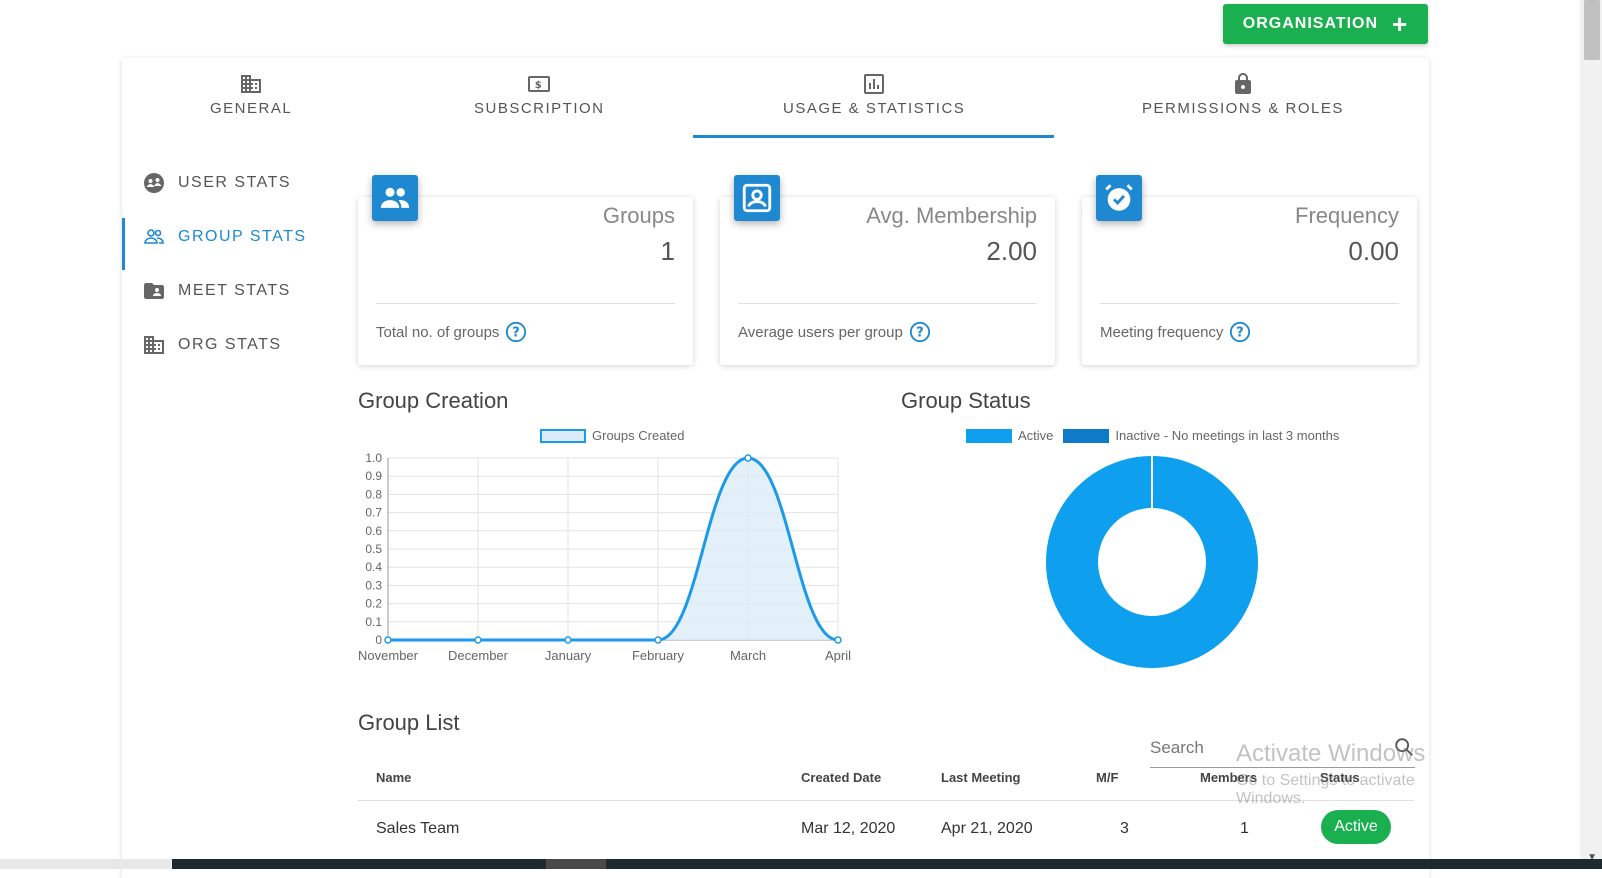  I want to click on y-tick-label: 0.2, so click(373, 604).